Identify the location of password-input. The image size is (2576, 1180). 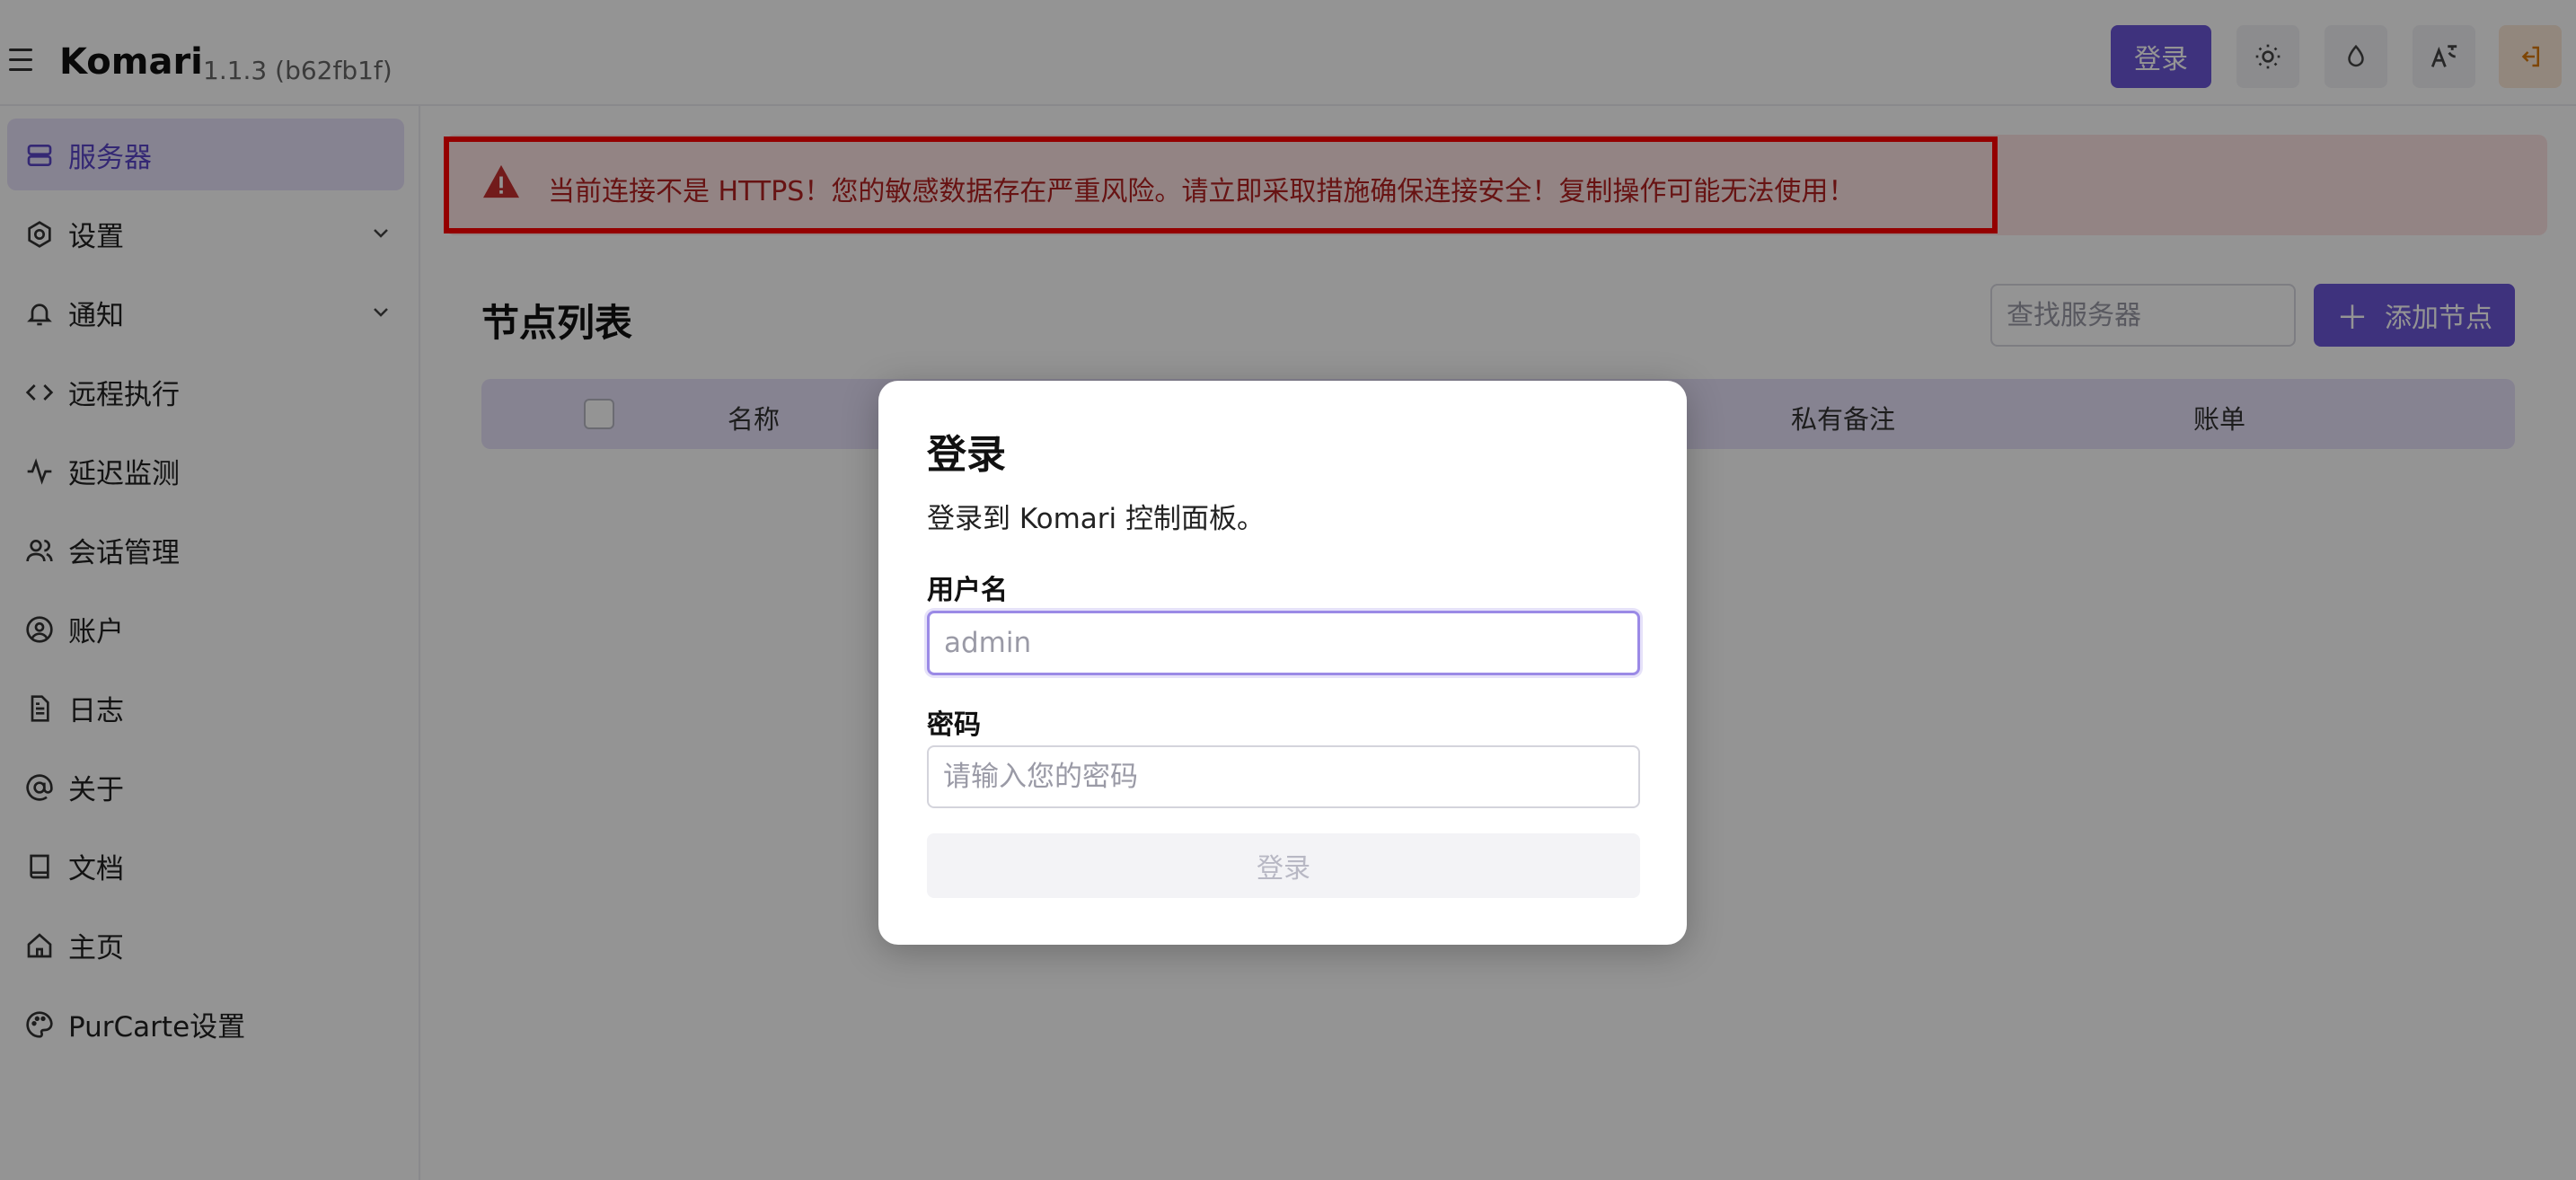
(1283, 776).